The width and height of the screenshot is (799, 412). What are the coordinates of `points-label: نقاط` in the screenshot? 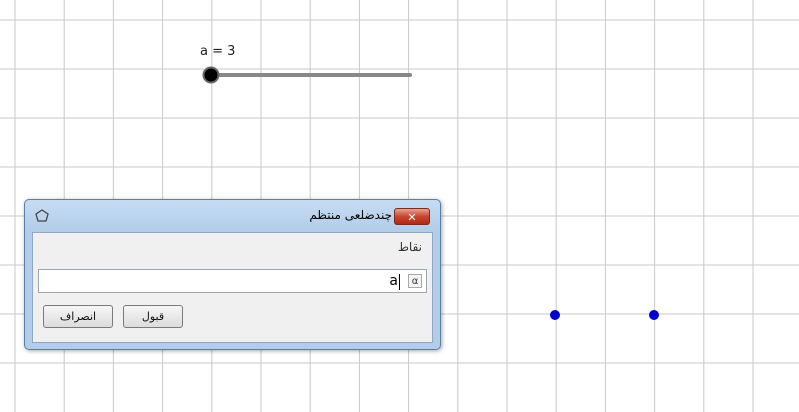 It's located at (409, 247).